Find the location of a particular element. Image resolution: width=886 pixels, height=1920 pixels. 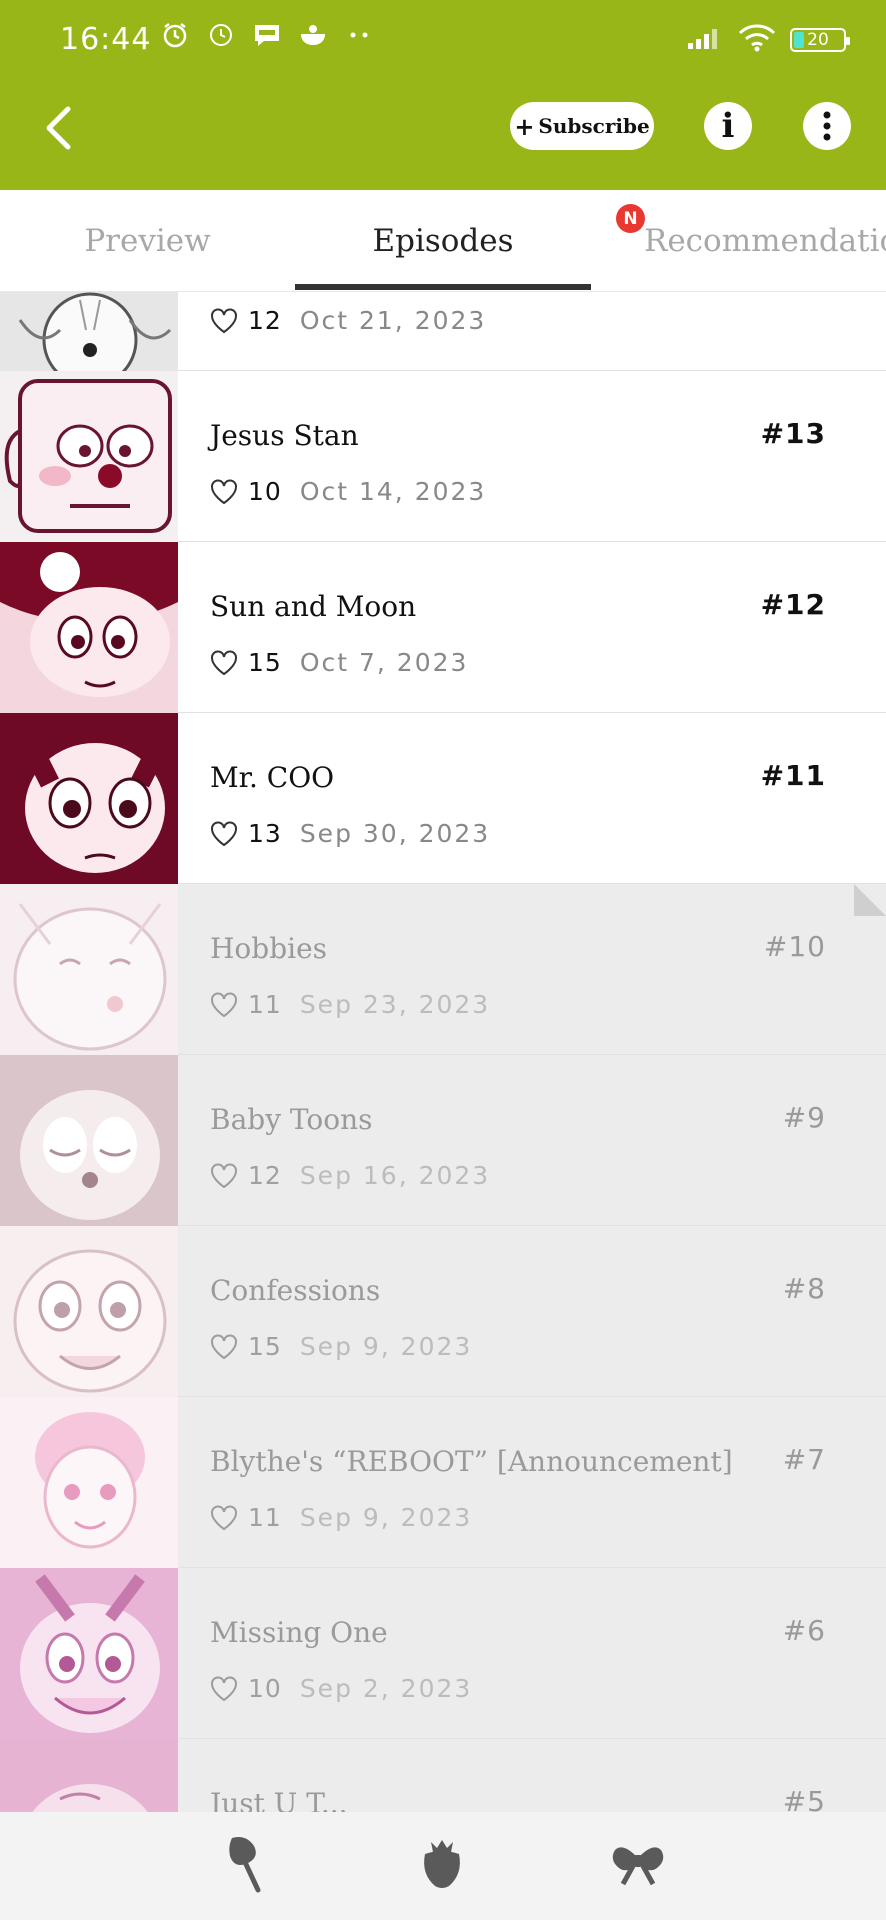

clock-icon is located at coordinates (221, 35).